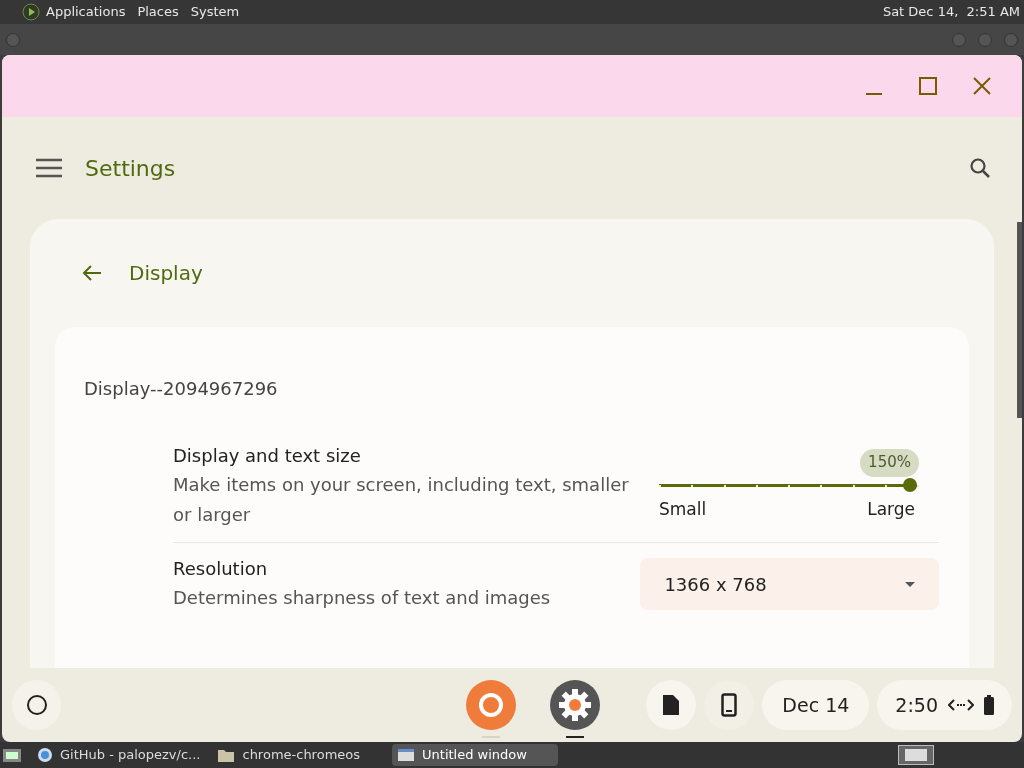 This screenshot has width=1024, height=768. What do you see at coordinates (910, 584) in the screenshot?
I see `caret-icon` at bounding box center [910, 584].